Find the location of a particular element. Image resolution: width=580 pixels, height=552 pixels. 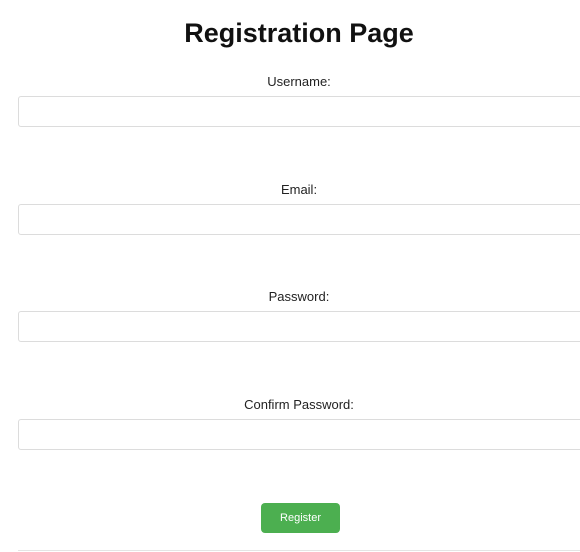

bottom-divider is located at coordinates (299, 550).